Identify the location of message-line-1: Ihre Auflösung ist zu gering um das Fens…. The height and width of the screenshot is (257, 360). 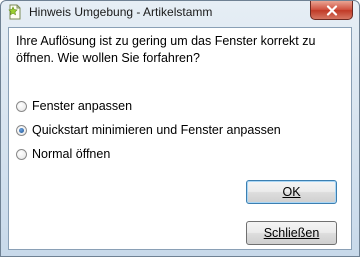
(166, 41).